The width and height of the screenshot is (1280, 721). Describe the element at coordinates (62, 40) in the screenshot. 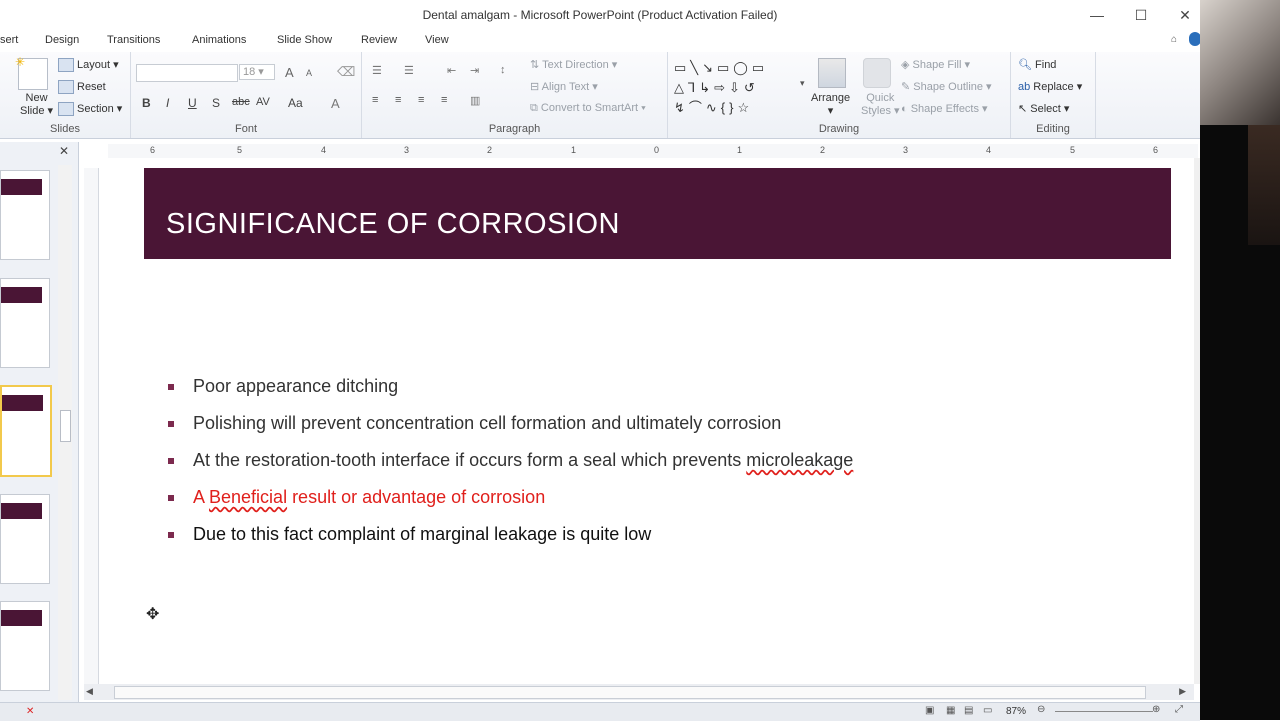

I see `tab-design: Design` at that location.